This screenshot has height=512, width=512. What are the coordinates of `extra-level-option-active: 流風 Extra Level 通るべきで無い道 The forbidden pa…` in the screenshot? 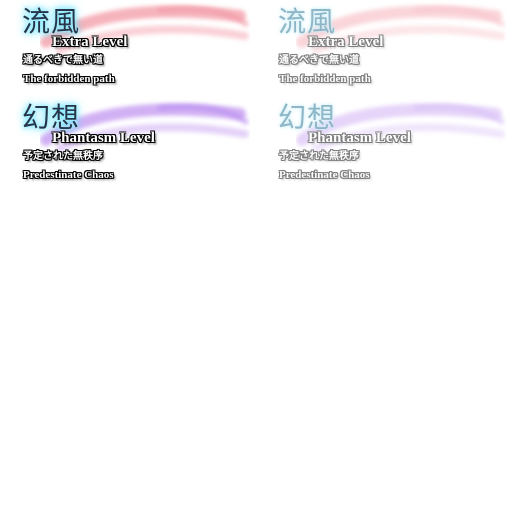 It's located at (125, 47).